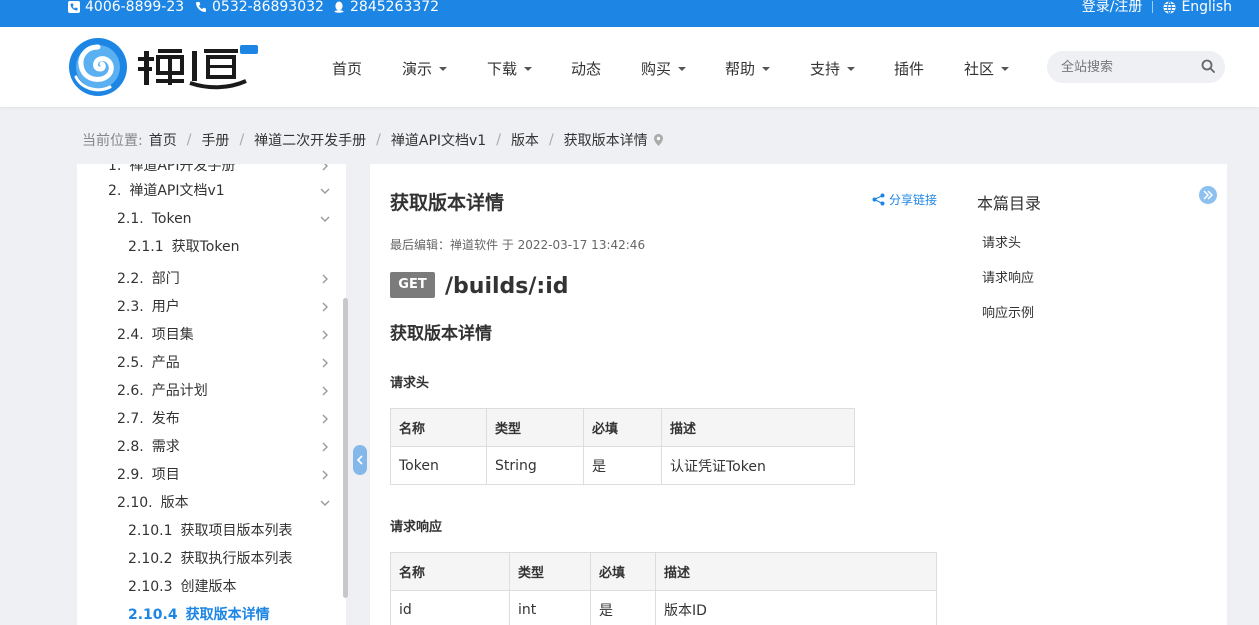 Image resolution: width=1259 pixels, height=625 pixels. I want to click on http-method-badge: GET, so click(412, 285).